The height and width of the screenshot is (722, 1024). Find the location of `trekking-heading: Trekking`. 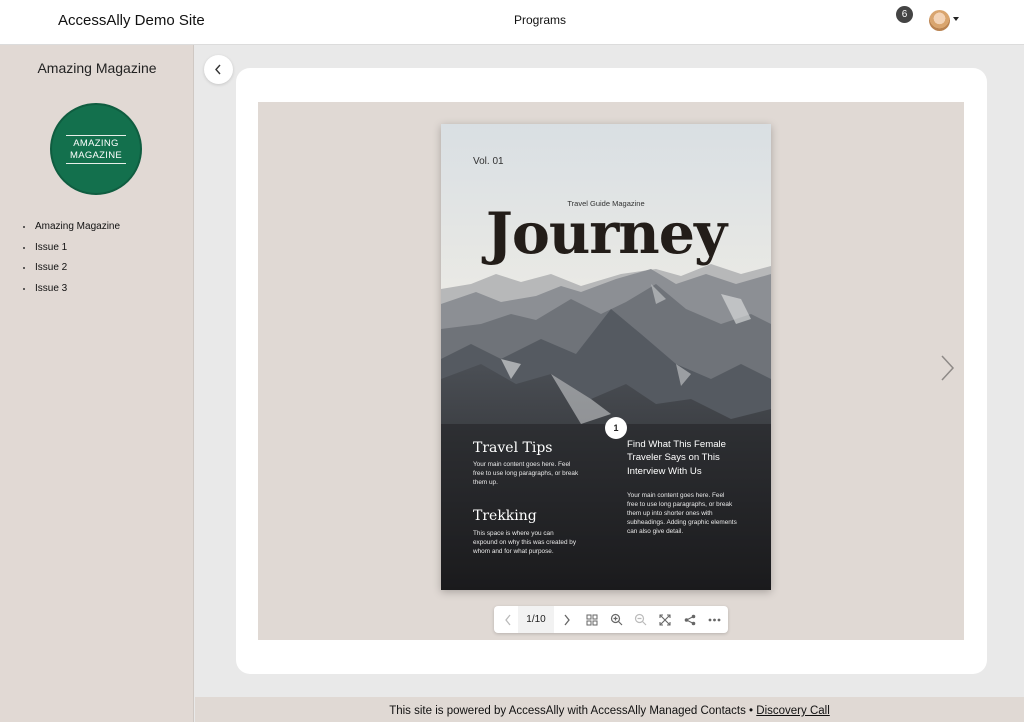

trekking-heading: Trekking is located at coordinates (505, 516).